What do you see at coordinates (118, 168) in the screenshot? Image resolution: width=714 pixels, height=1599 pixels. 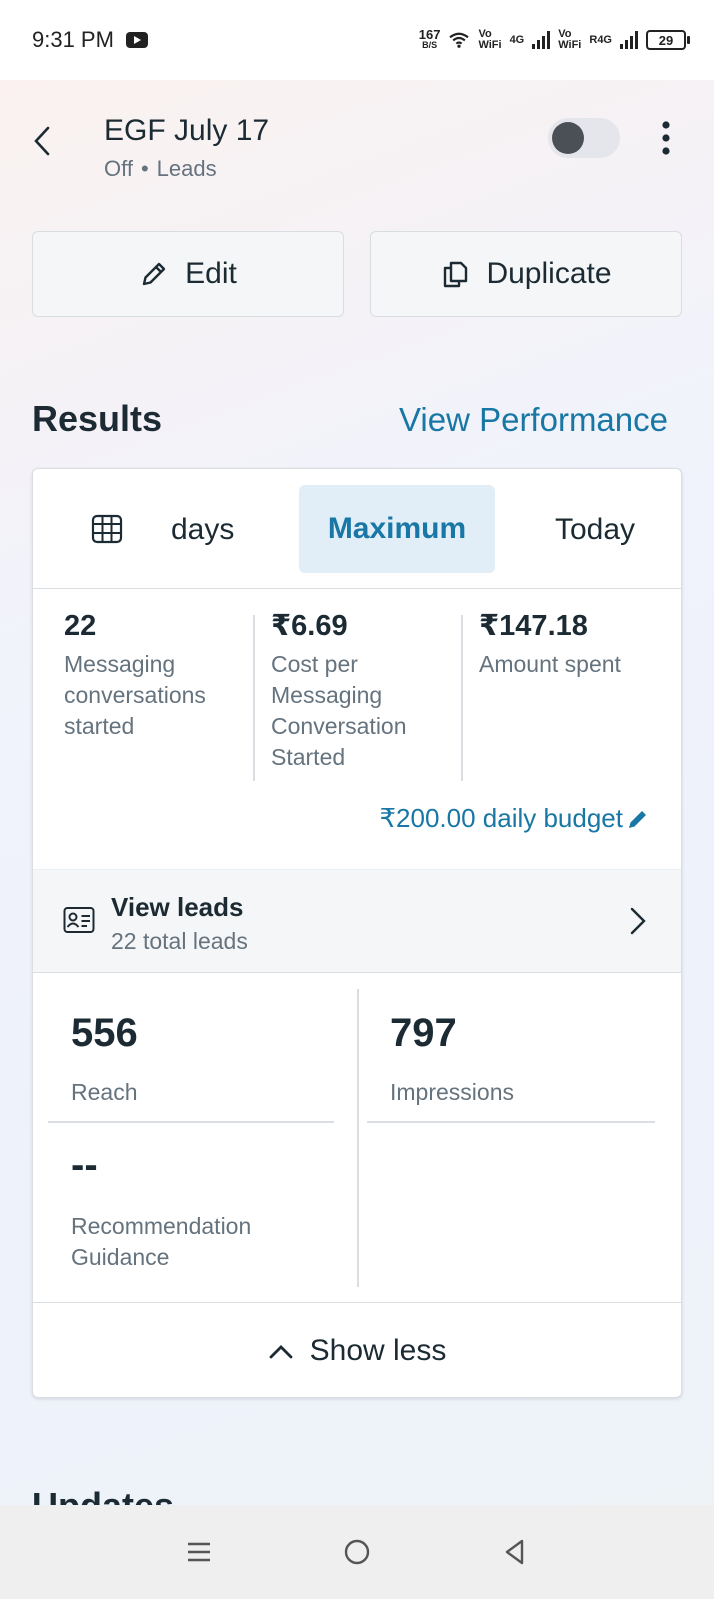 I see `campaign-status: Off` at bounding box center [118, 168].